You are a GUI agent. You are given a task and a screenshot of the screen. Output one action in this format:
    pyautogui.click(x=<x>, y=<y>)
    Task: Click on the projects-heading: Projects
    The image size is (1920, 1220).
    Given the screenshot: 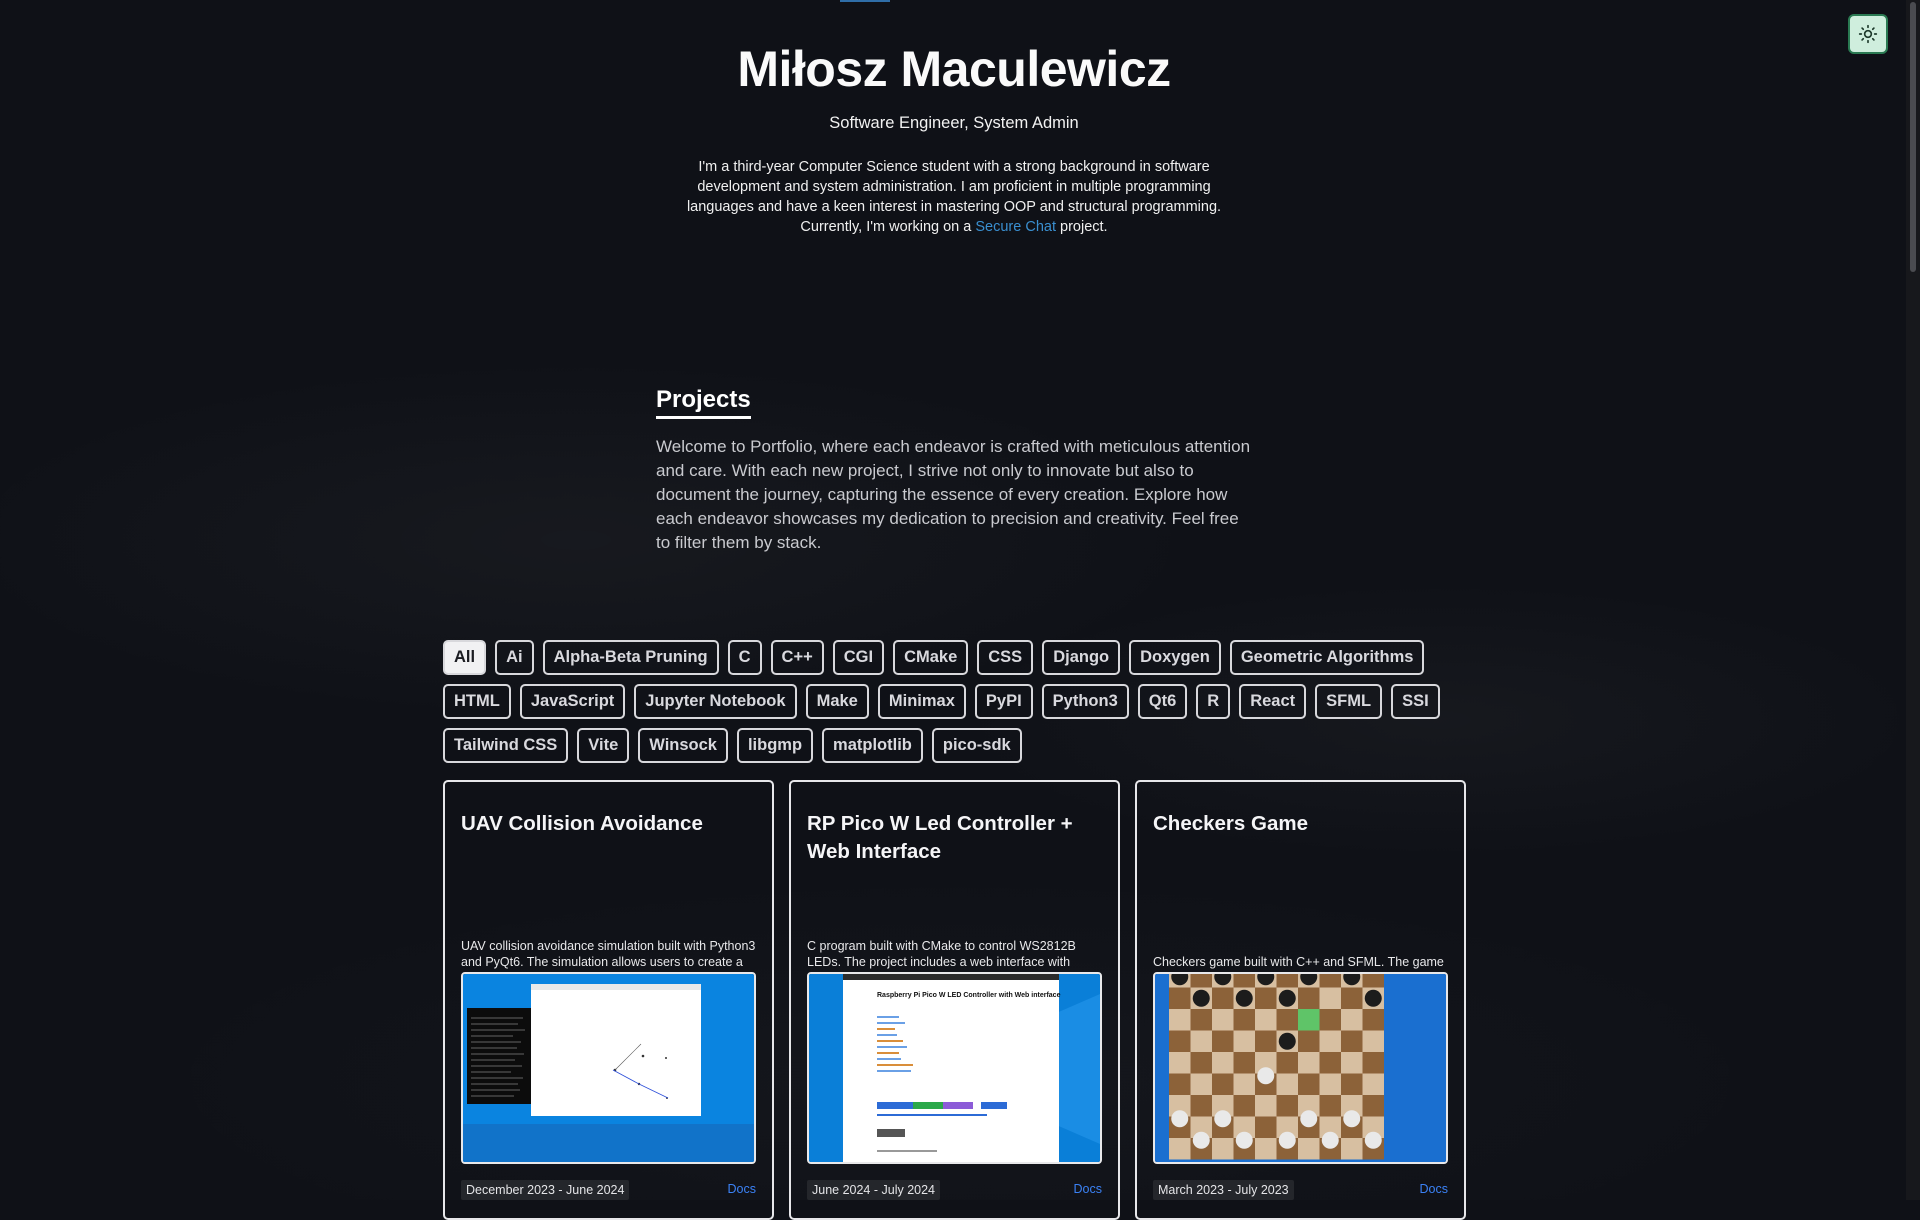 What is the action you would take?
    pyautogui.click(x=703, y=402)
    